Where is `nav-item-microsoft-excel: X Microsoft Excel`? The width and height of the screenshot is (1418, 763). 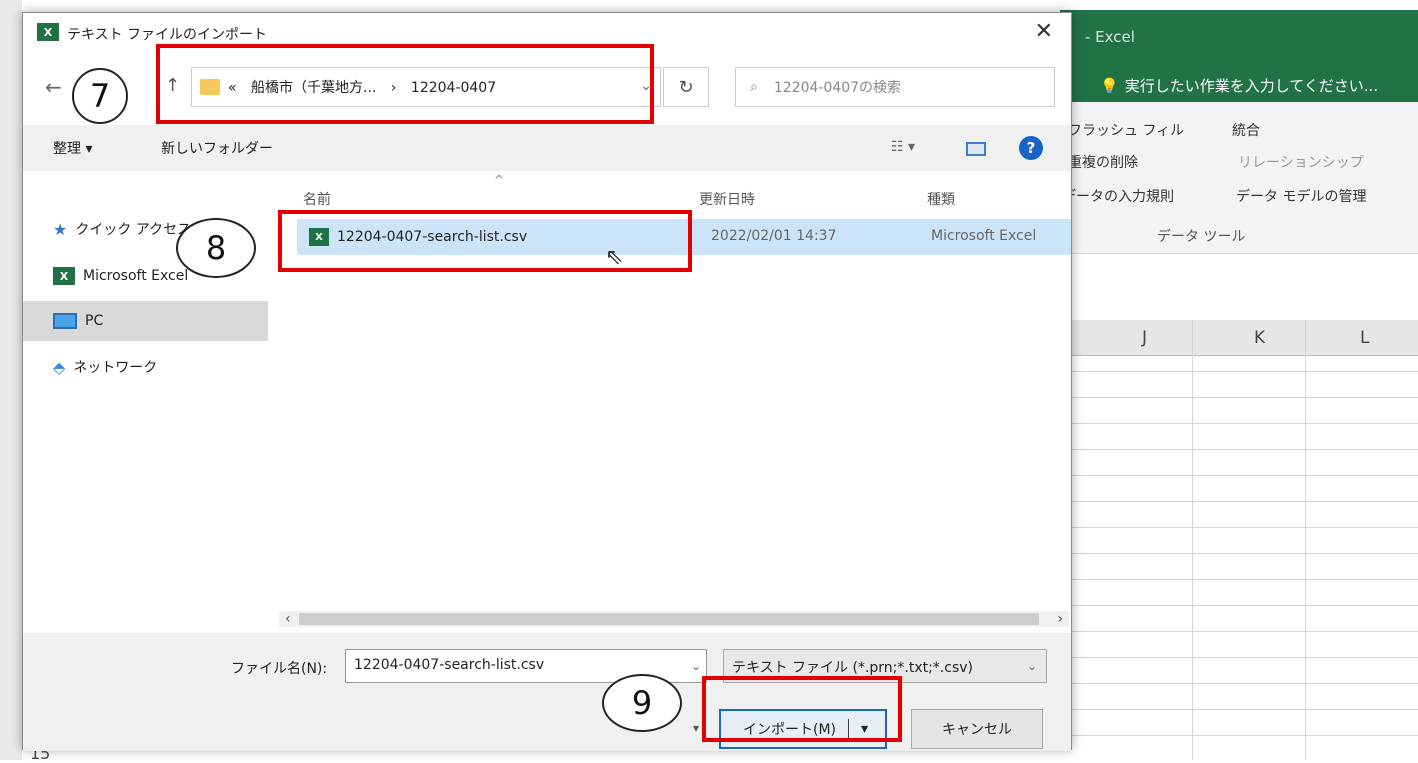
nav-item-microsoft-excel: X Microsoft Excel is located at coordinates (120, 276).